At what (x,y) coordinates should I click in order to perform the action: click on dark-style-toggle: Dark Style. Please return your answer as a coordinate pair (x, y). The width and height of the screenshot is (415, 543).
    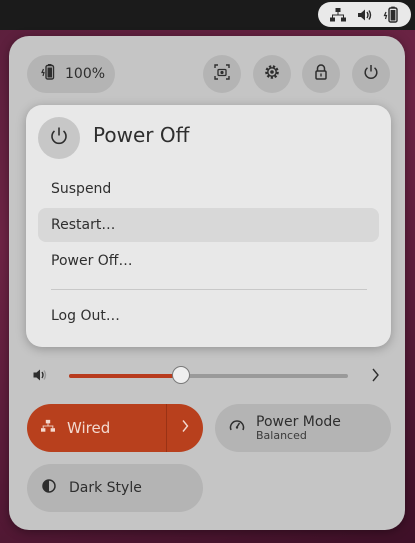
    Looking at the image, I should click on (115, 488).